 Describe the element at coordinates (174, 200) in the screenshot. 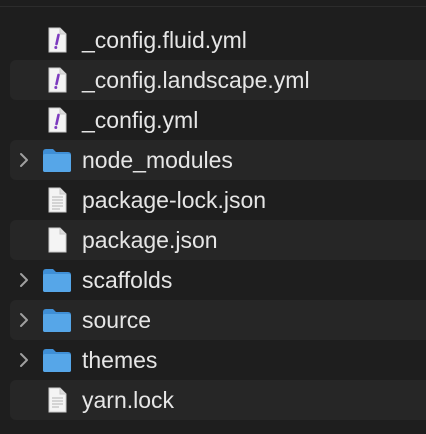

I see `file-name: package-lock.json` at that location.